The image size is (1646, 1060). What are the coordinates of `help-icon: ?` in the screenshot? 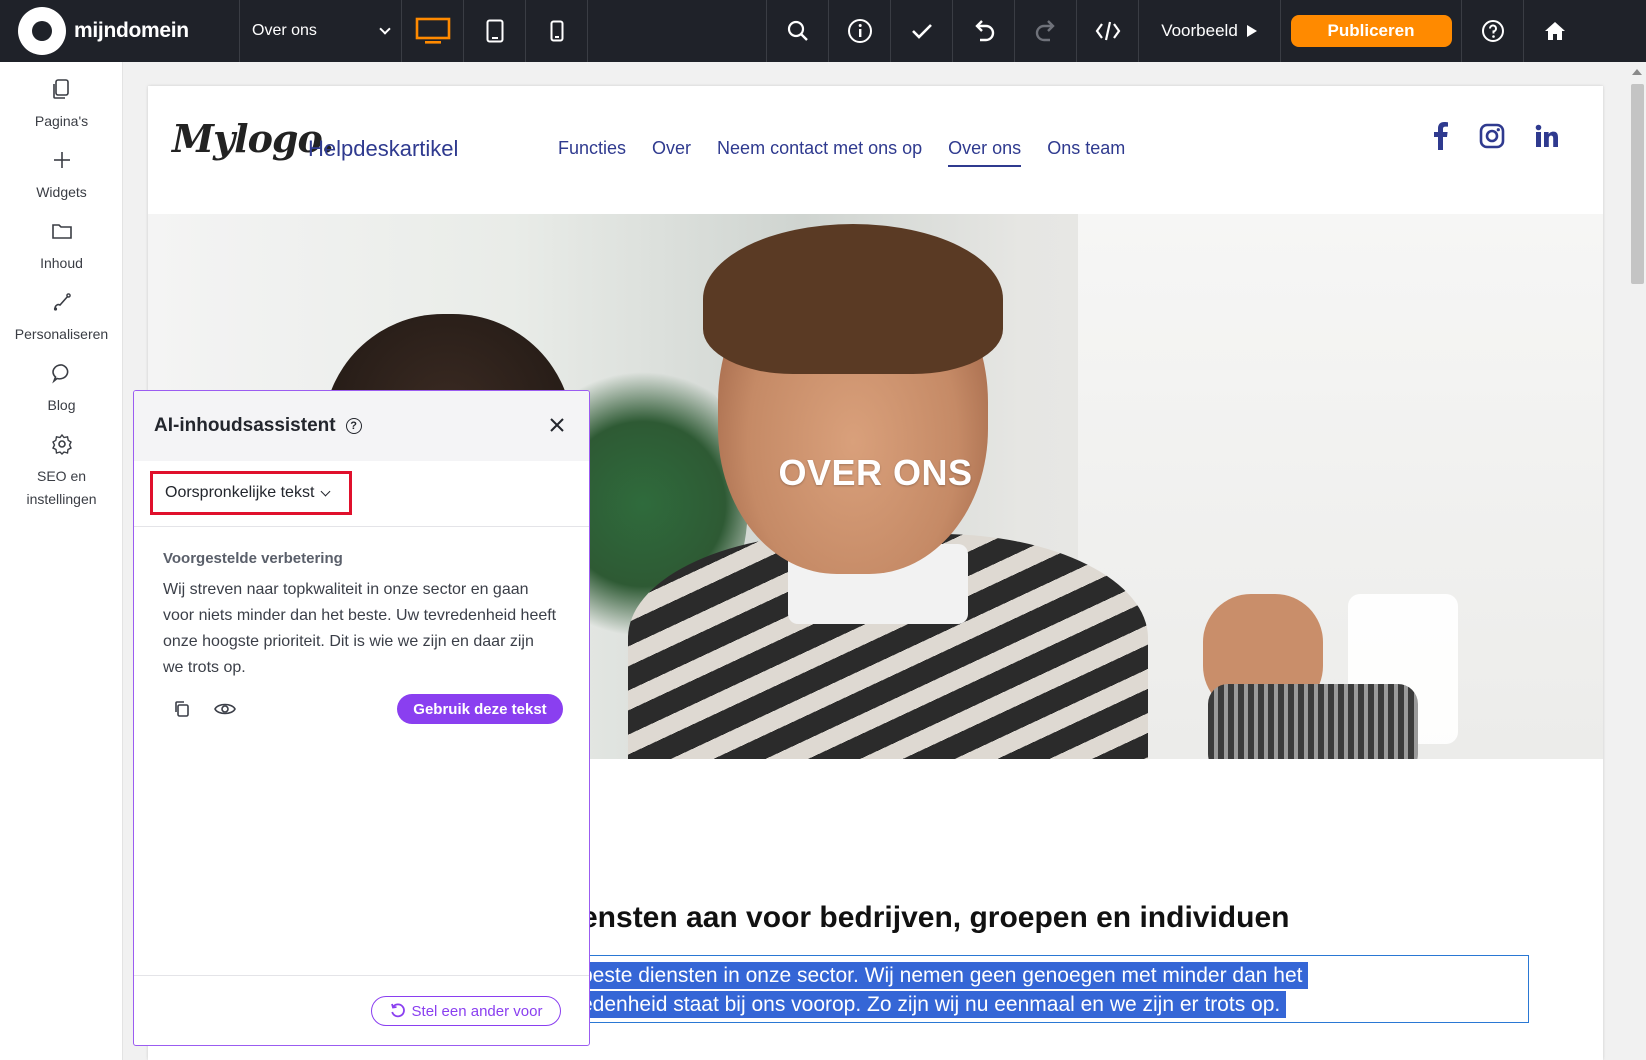 It's located at (353, 426).